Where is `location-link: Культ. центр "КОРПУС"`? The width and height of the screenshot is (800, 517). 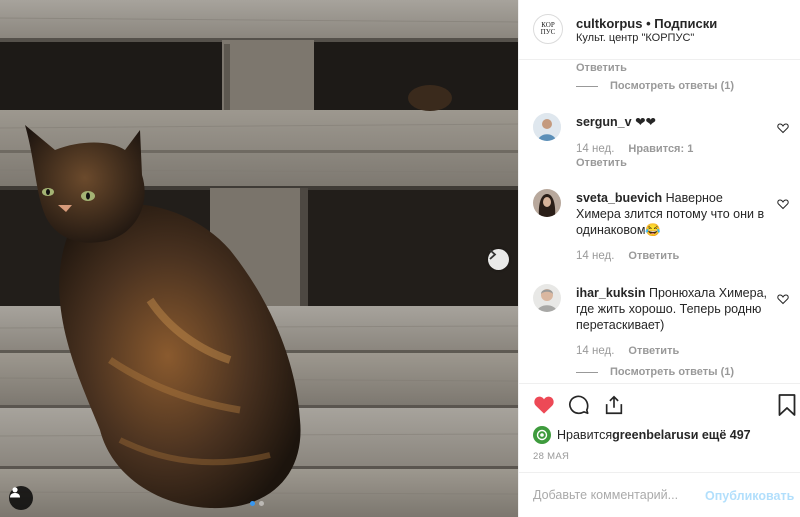
location-link: Культ. центр "КОРПУС" is located at coordinates (635, 38).